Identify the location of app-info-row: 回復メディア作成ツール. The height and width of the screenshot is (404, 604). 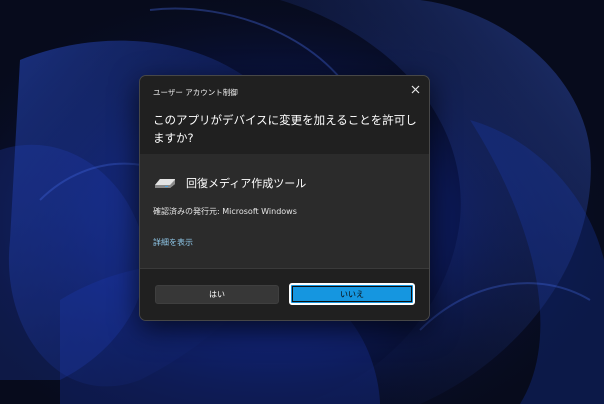
(229, 183).